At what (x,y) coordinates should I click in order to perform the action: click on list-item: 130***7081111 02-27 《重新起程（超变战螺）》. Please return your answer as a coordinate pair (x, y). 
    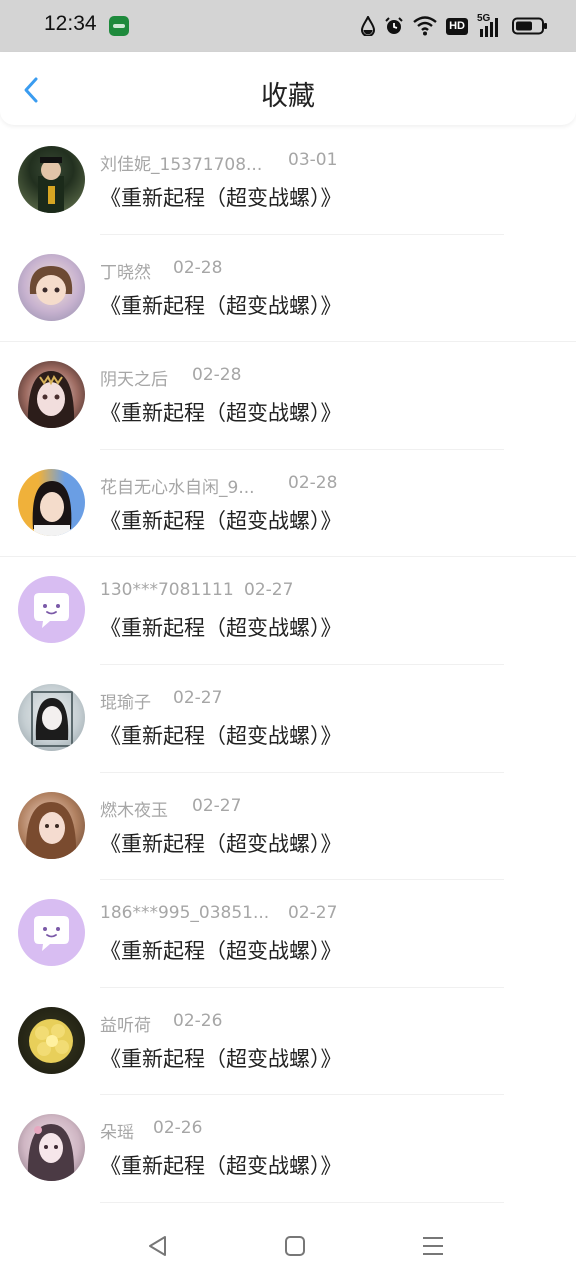
    Looking at the image, I should click on (288, 611).